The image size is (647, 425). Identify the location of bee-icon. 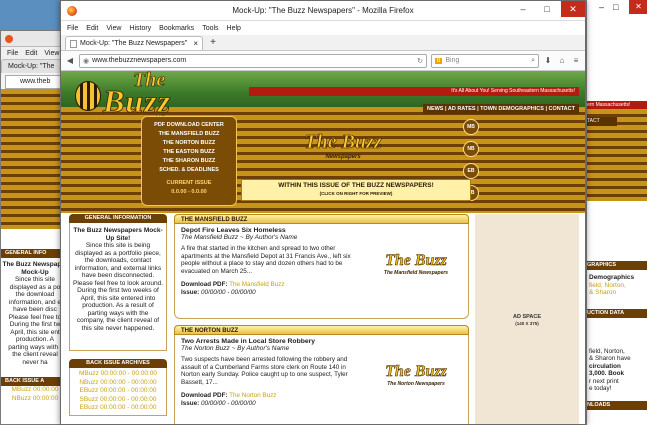
(88, 96).